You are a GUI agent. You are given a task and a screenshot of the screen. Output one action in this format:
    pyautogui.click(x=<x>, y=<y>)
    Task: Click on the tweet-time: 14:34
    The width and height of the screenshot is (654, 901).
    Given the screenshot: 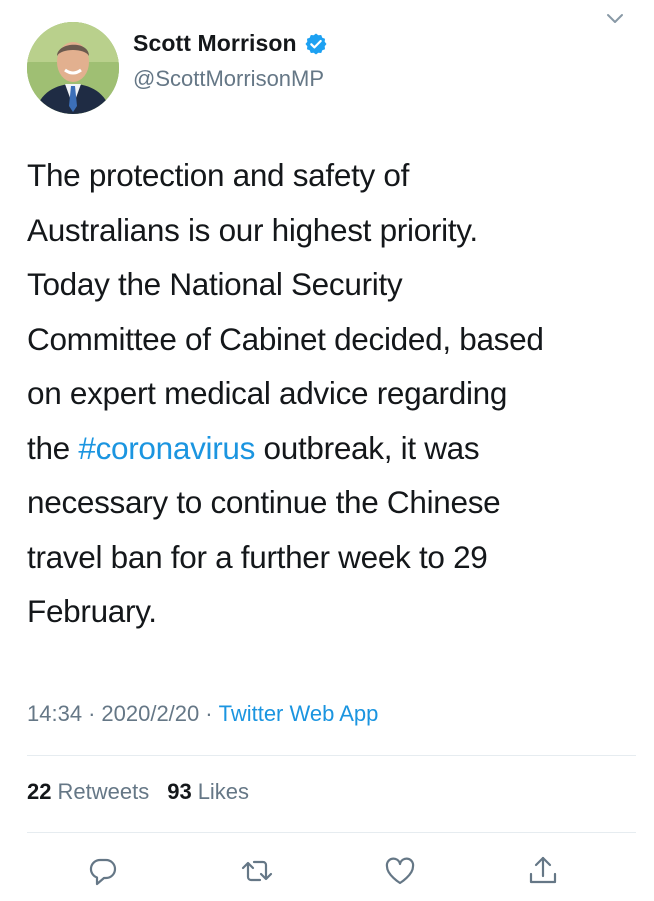 What is the action you would take?
    pyautogui.click(x=54, y=714)
    